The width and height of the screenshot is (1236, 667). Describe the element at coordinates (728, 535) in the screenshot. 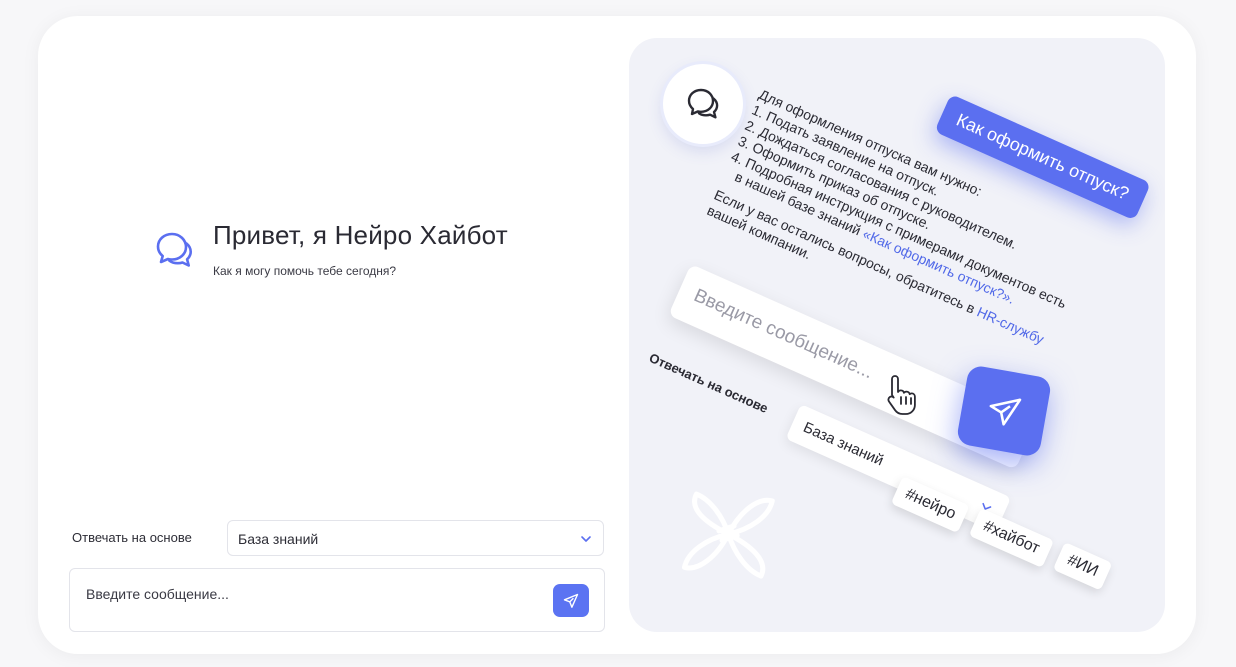

I see `flower-logo-icon` at that location.